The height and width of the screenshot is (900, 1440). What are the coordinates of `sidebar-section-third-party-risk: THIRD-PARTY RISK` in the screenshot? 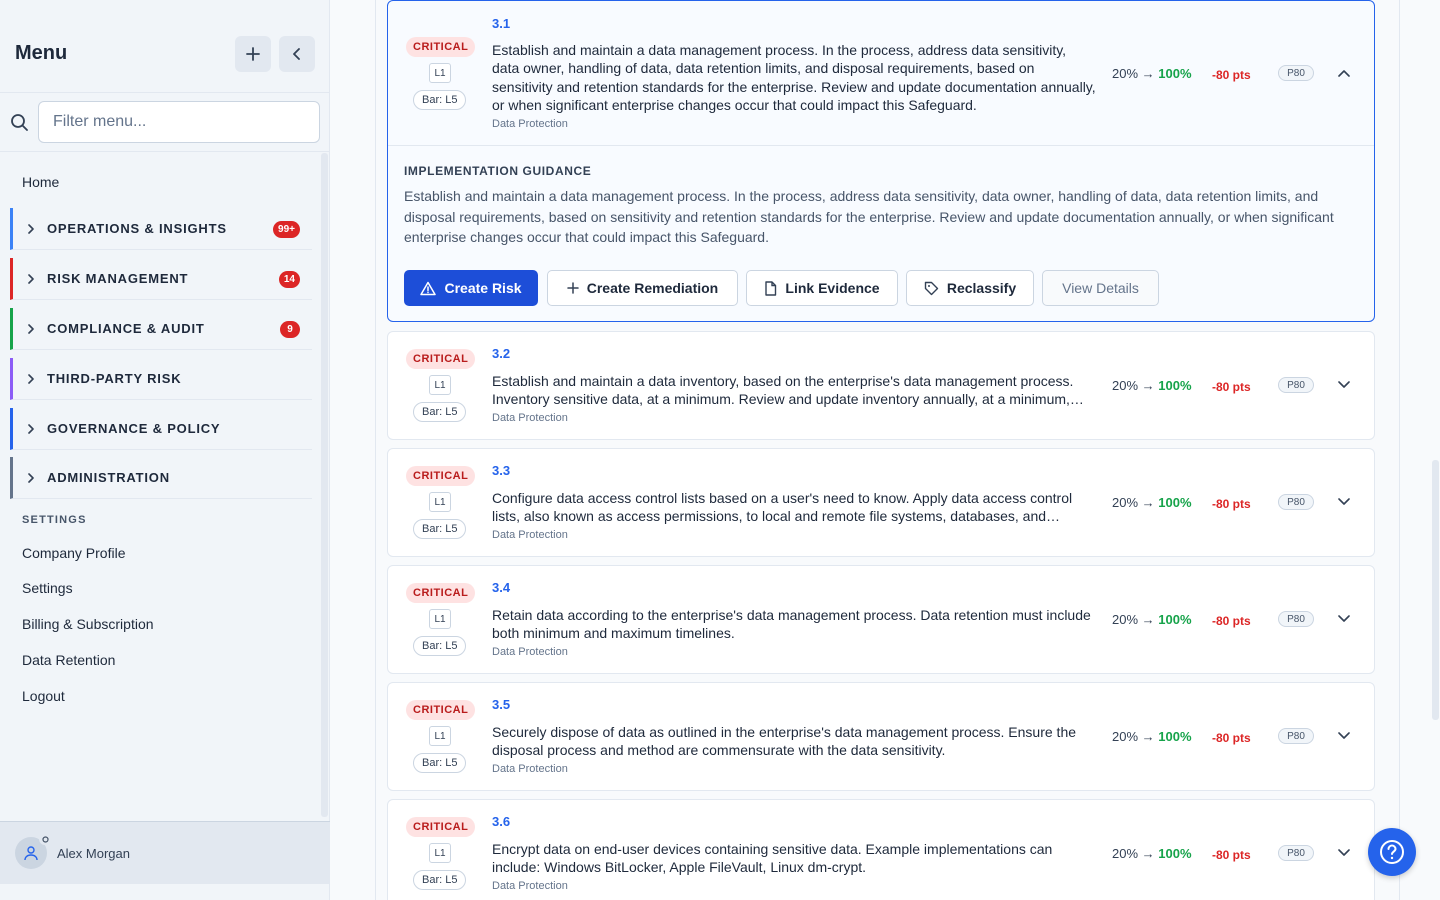 It's located at (161, 379).